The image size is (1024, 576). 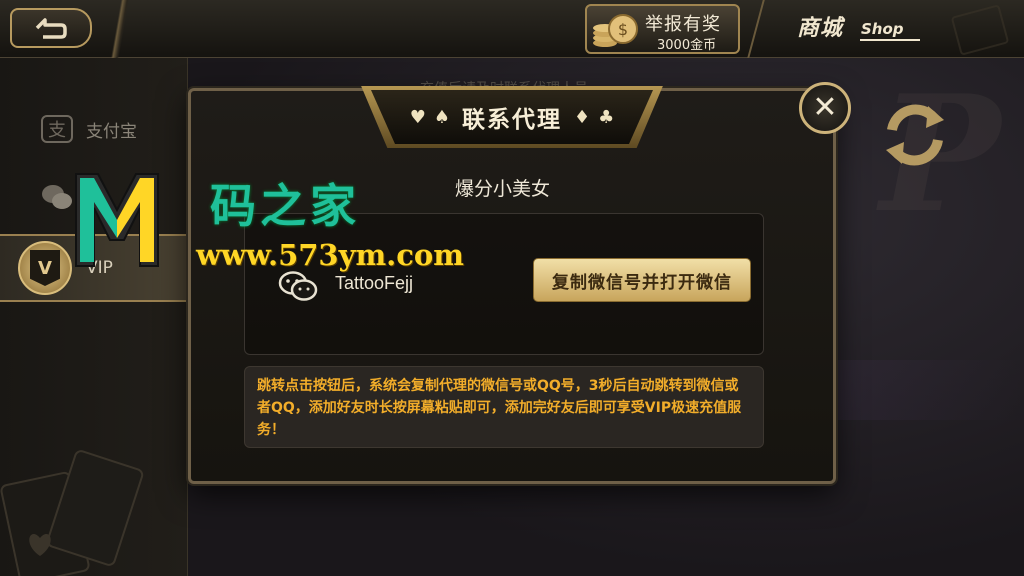 I want to click on coin-stack-icon: $, so click(x=615, y=30).